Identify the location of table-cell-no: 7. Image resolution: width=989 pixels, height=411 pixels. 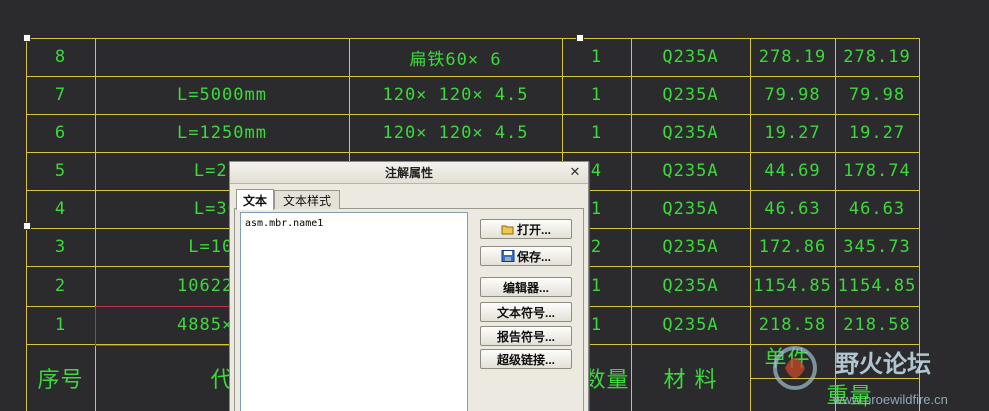
(60, 95).